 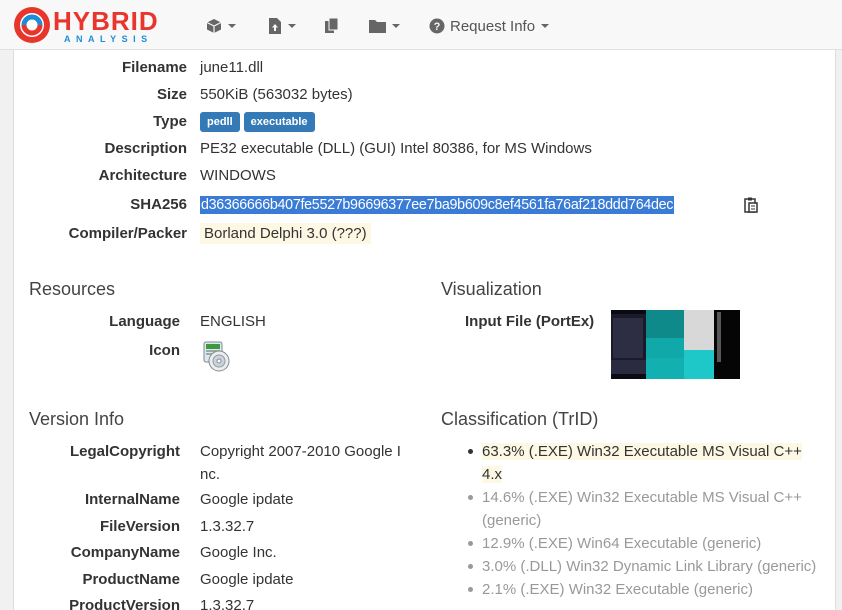 What do you see at coordinates (285, 233) in the screenshot?
I see `compiler-value: Borland Delphi 3.0 (???)` at bounding box center [285, 233].